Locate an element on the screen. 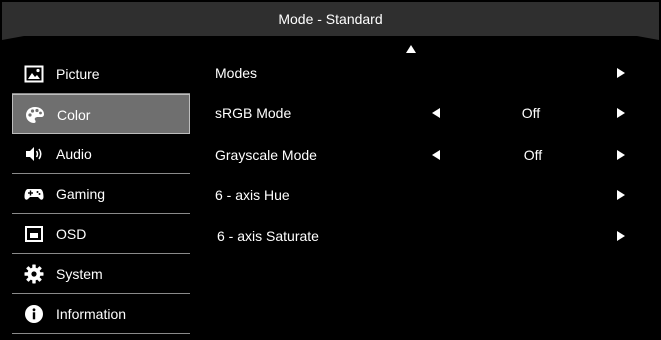  sidebar-item-information: Information is located at coordinates (101, 314).